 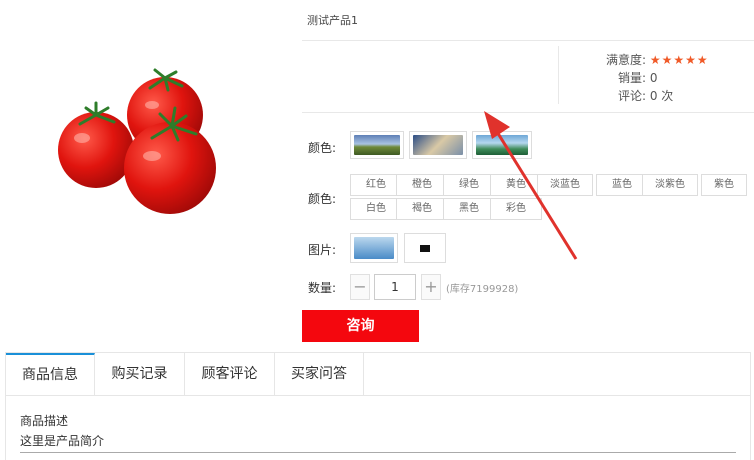 What do you see at coordinates (613, 77) in the screenshot?
I see `sales-row: 销量: 0` at bounding box center [613, 77].